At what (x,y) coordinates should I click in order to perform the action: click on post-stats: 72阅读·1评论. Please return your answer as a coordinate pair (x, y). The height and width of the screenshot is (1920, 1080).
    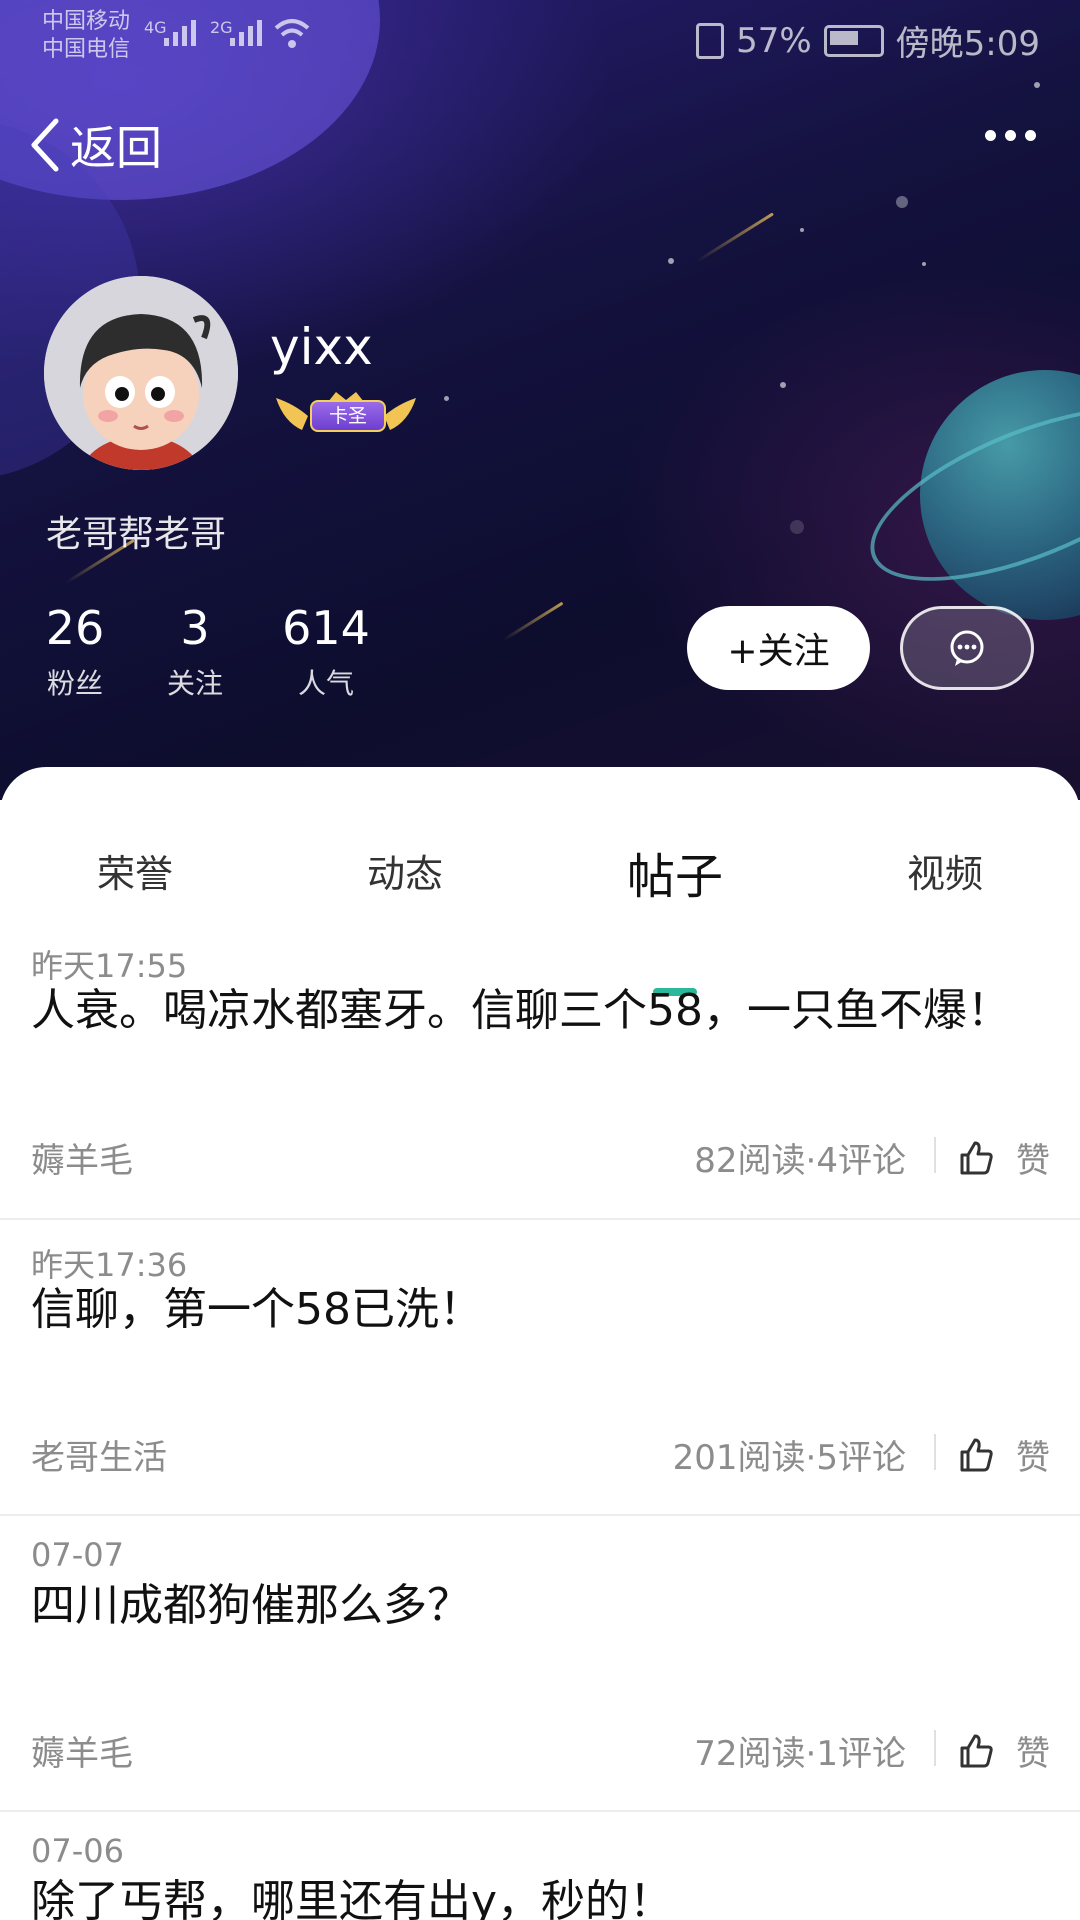
    Looking at the image, I should click on (800, 1754).